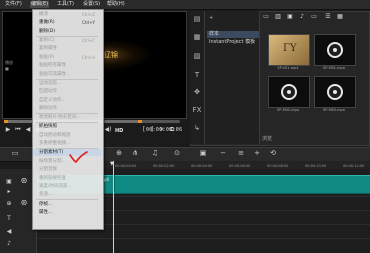 This screenshot has height=253, width=370. What do you see at coordinates (67, 22) in the screenshot?
I see `menu-option: 重做(R) Ctrl+Y` at bounding box center [67, 22].